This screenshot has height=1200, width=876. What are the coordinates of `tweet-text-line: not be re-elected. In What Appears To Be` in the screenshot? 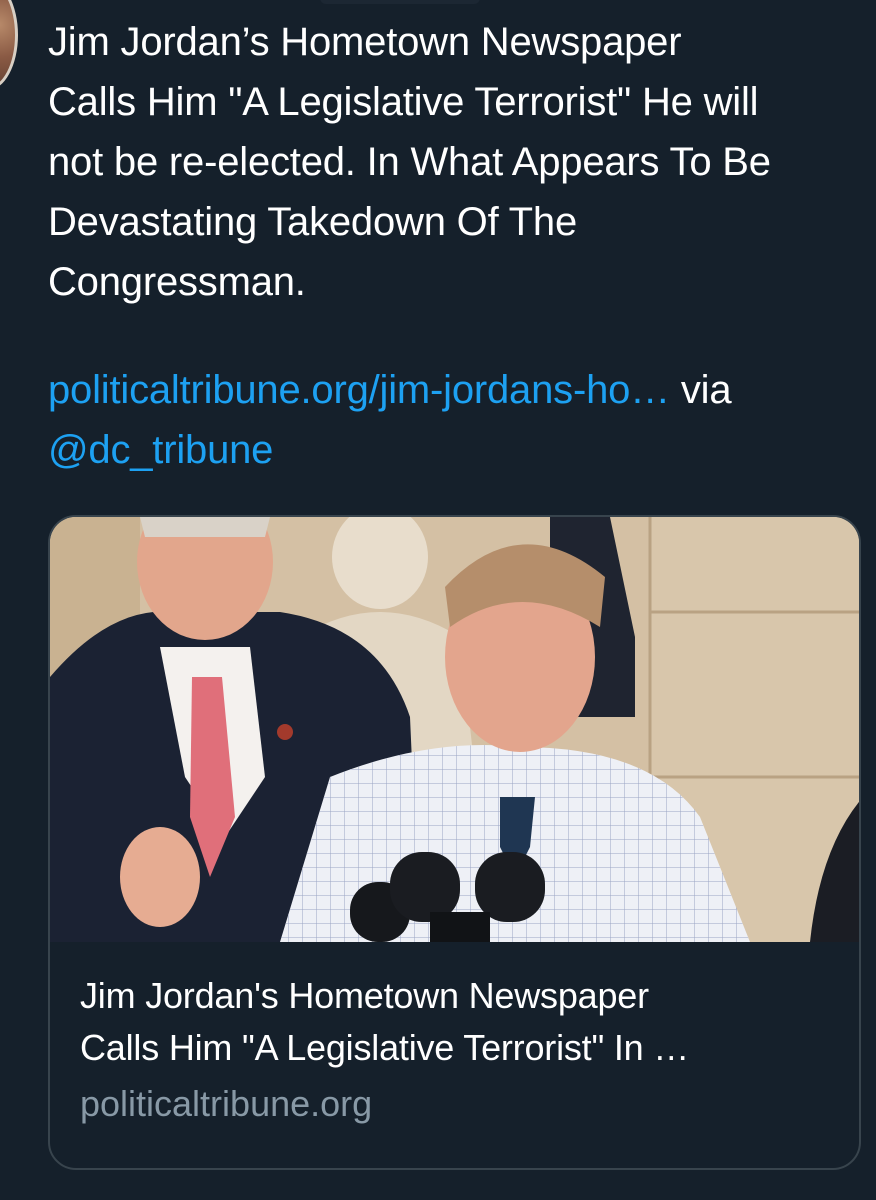 It's located at (409, 162).